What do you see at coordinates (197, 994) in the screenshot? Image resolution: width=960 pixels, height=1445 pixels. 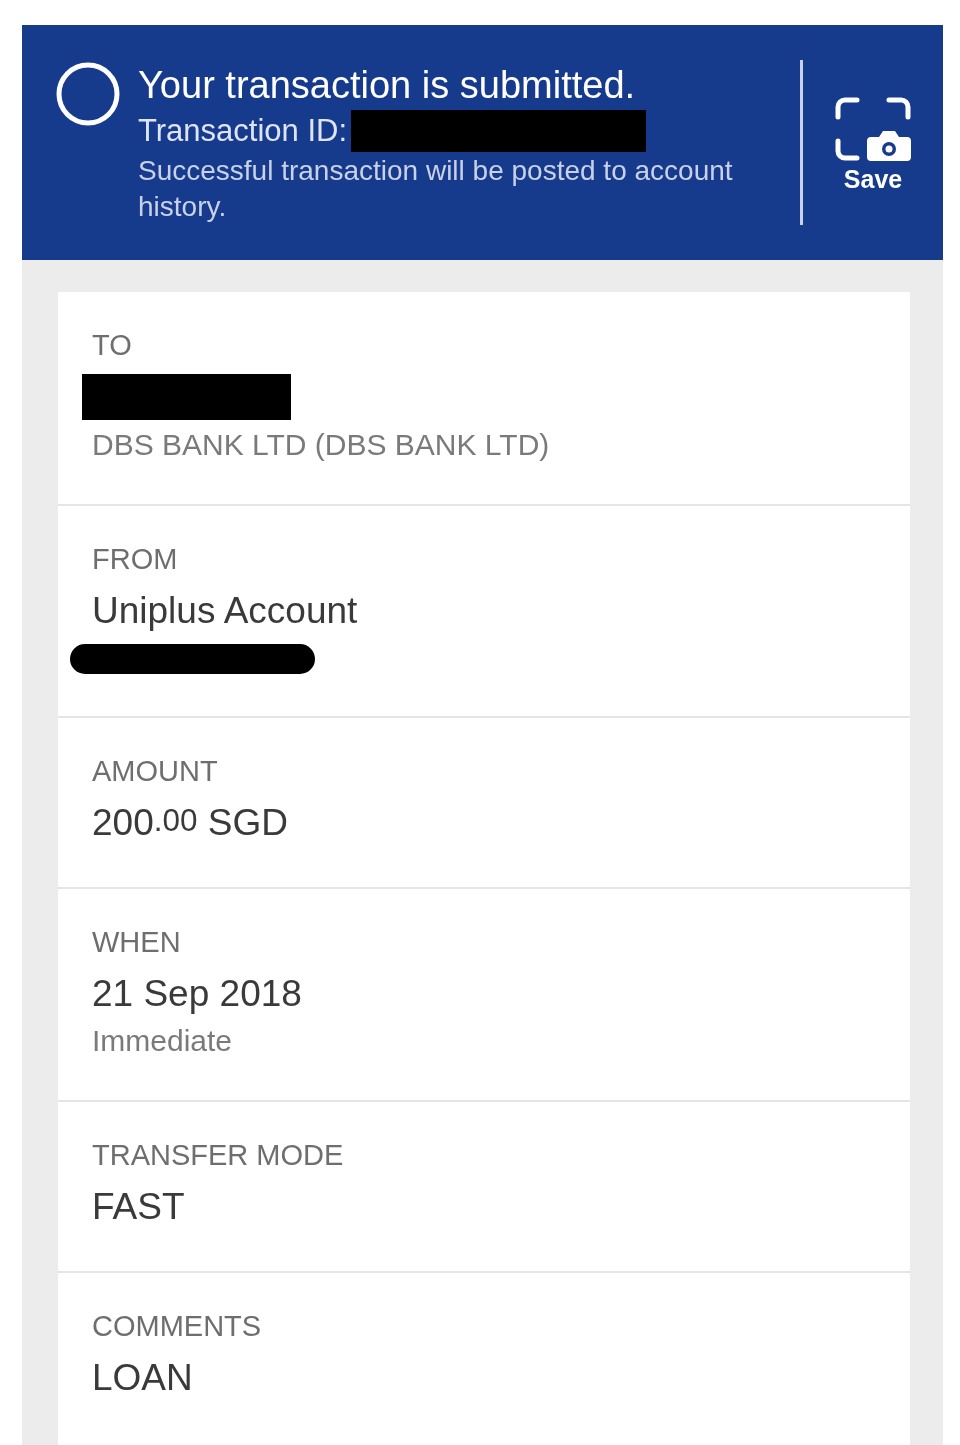 I see `detail-value: 21 Sep 2018` at bounding box center [197, 994].